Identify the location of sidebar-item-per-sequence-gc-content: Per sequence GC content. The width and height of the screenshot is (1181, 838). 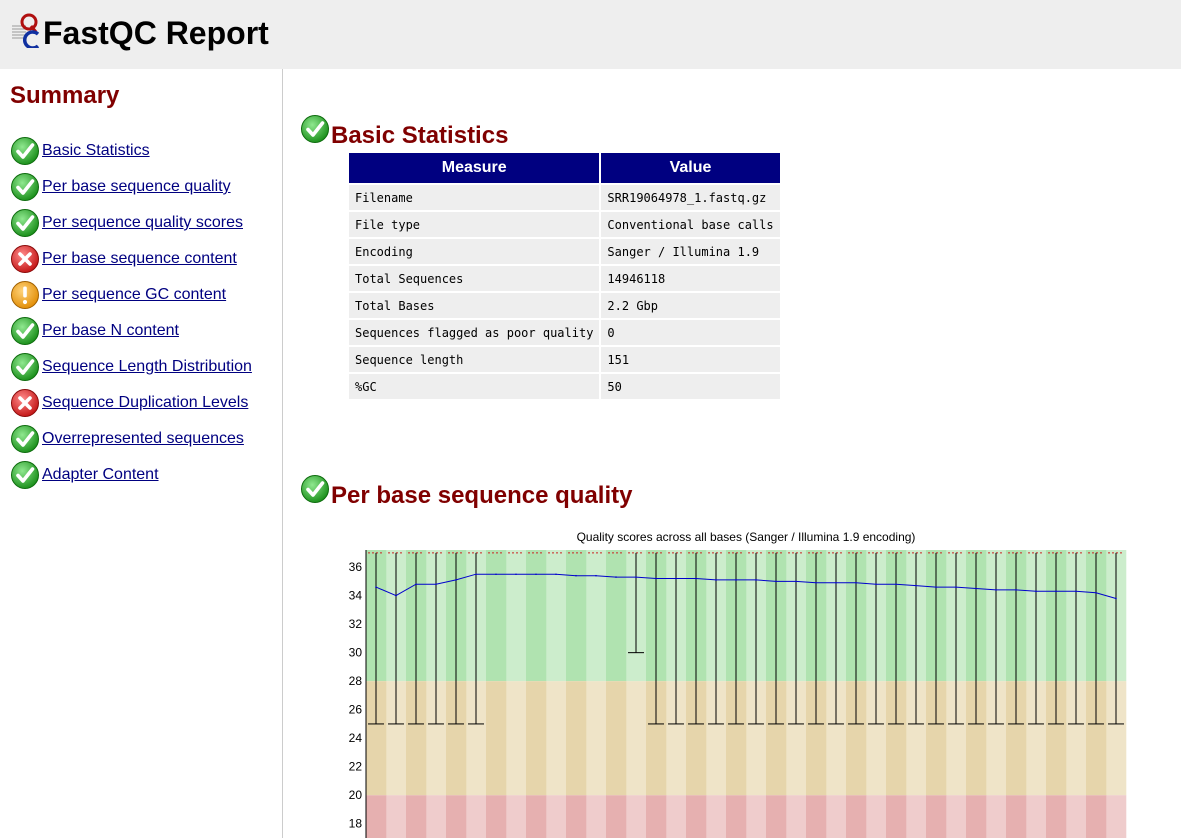
(131, 295).